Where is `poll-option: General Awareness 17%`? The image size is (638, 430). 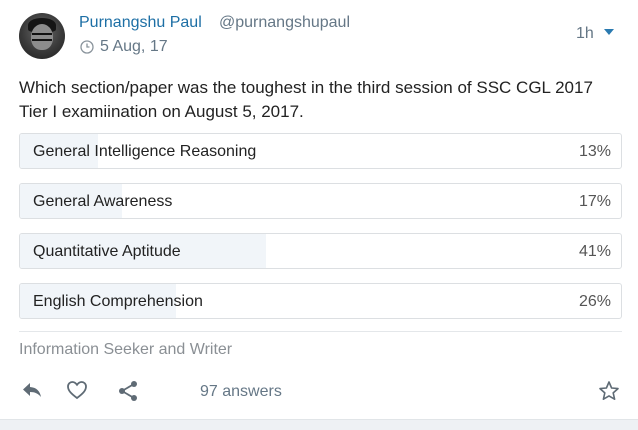
poll-option: General Awareness 17% is located at coordinates (320, 201).